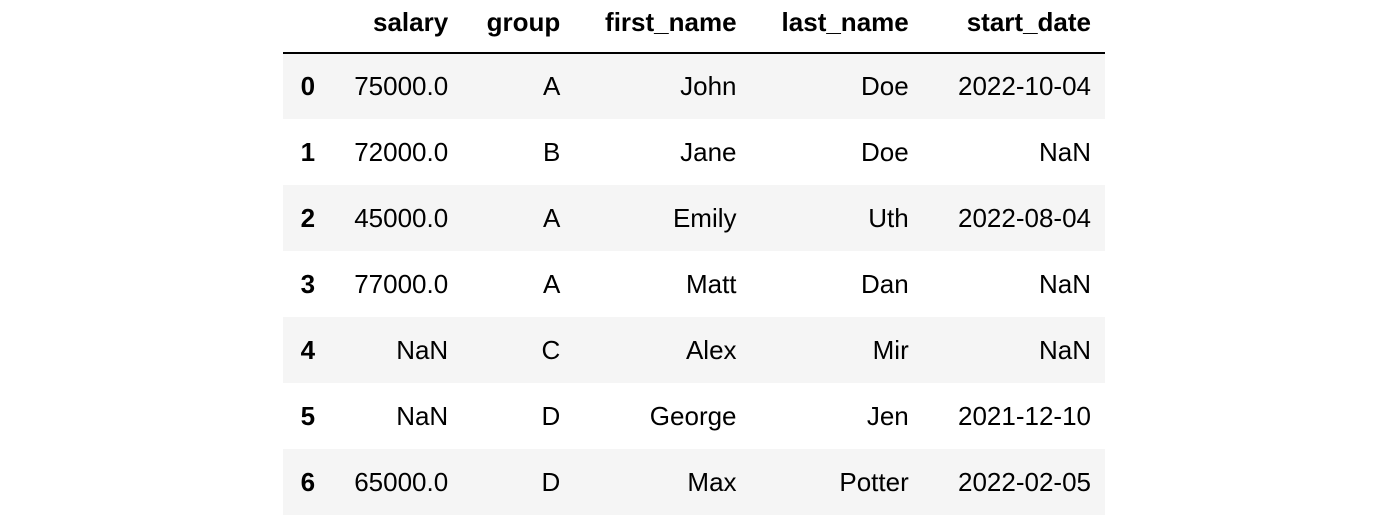  I want to click on table-cell: 65000.0, so click(401, 481).